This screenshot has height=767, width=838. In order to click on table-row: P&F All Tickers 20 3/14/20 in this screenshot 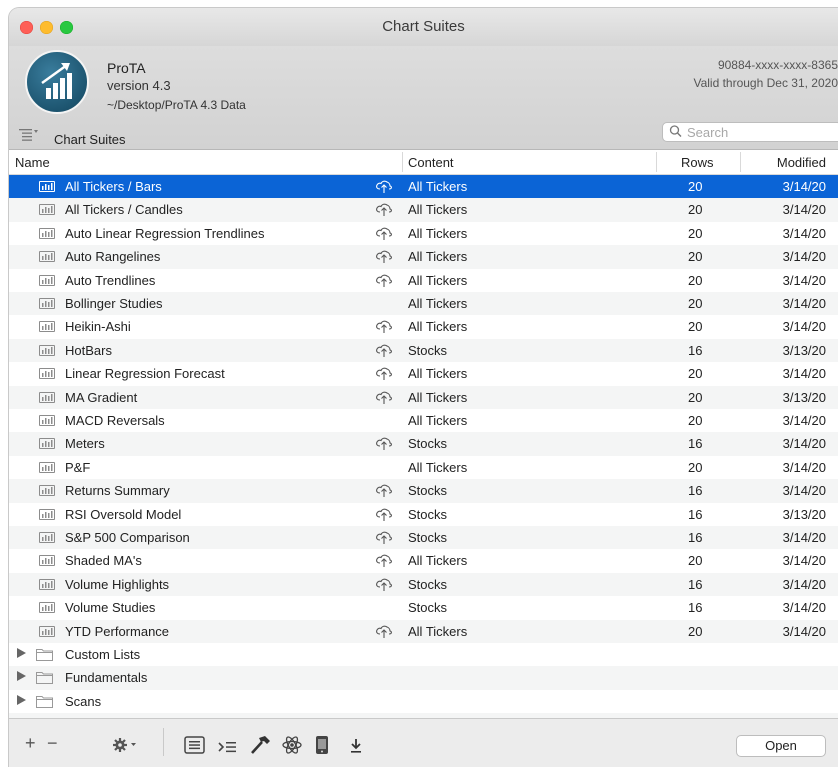, I will do `click(423, 467)`.